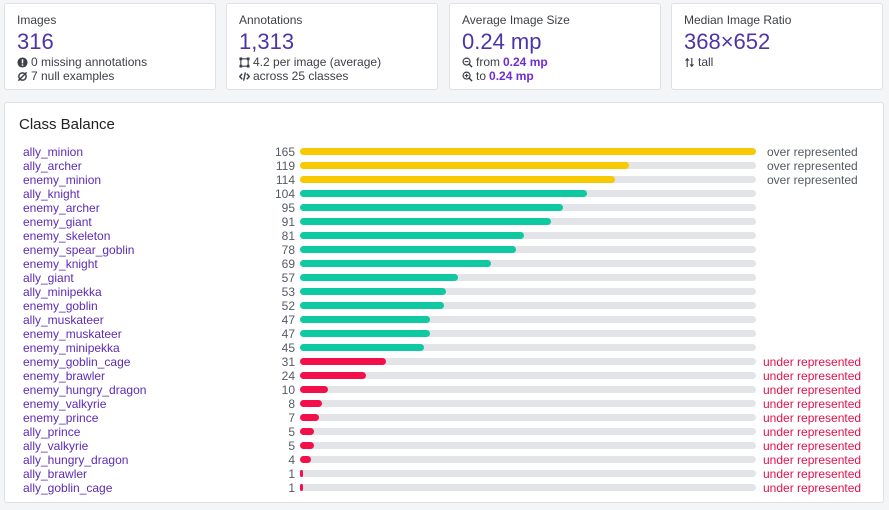 This screenshot has height=510, width=889. I want to click on class-name-link: ally_knight, so click(51, 194).